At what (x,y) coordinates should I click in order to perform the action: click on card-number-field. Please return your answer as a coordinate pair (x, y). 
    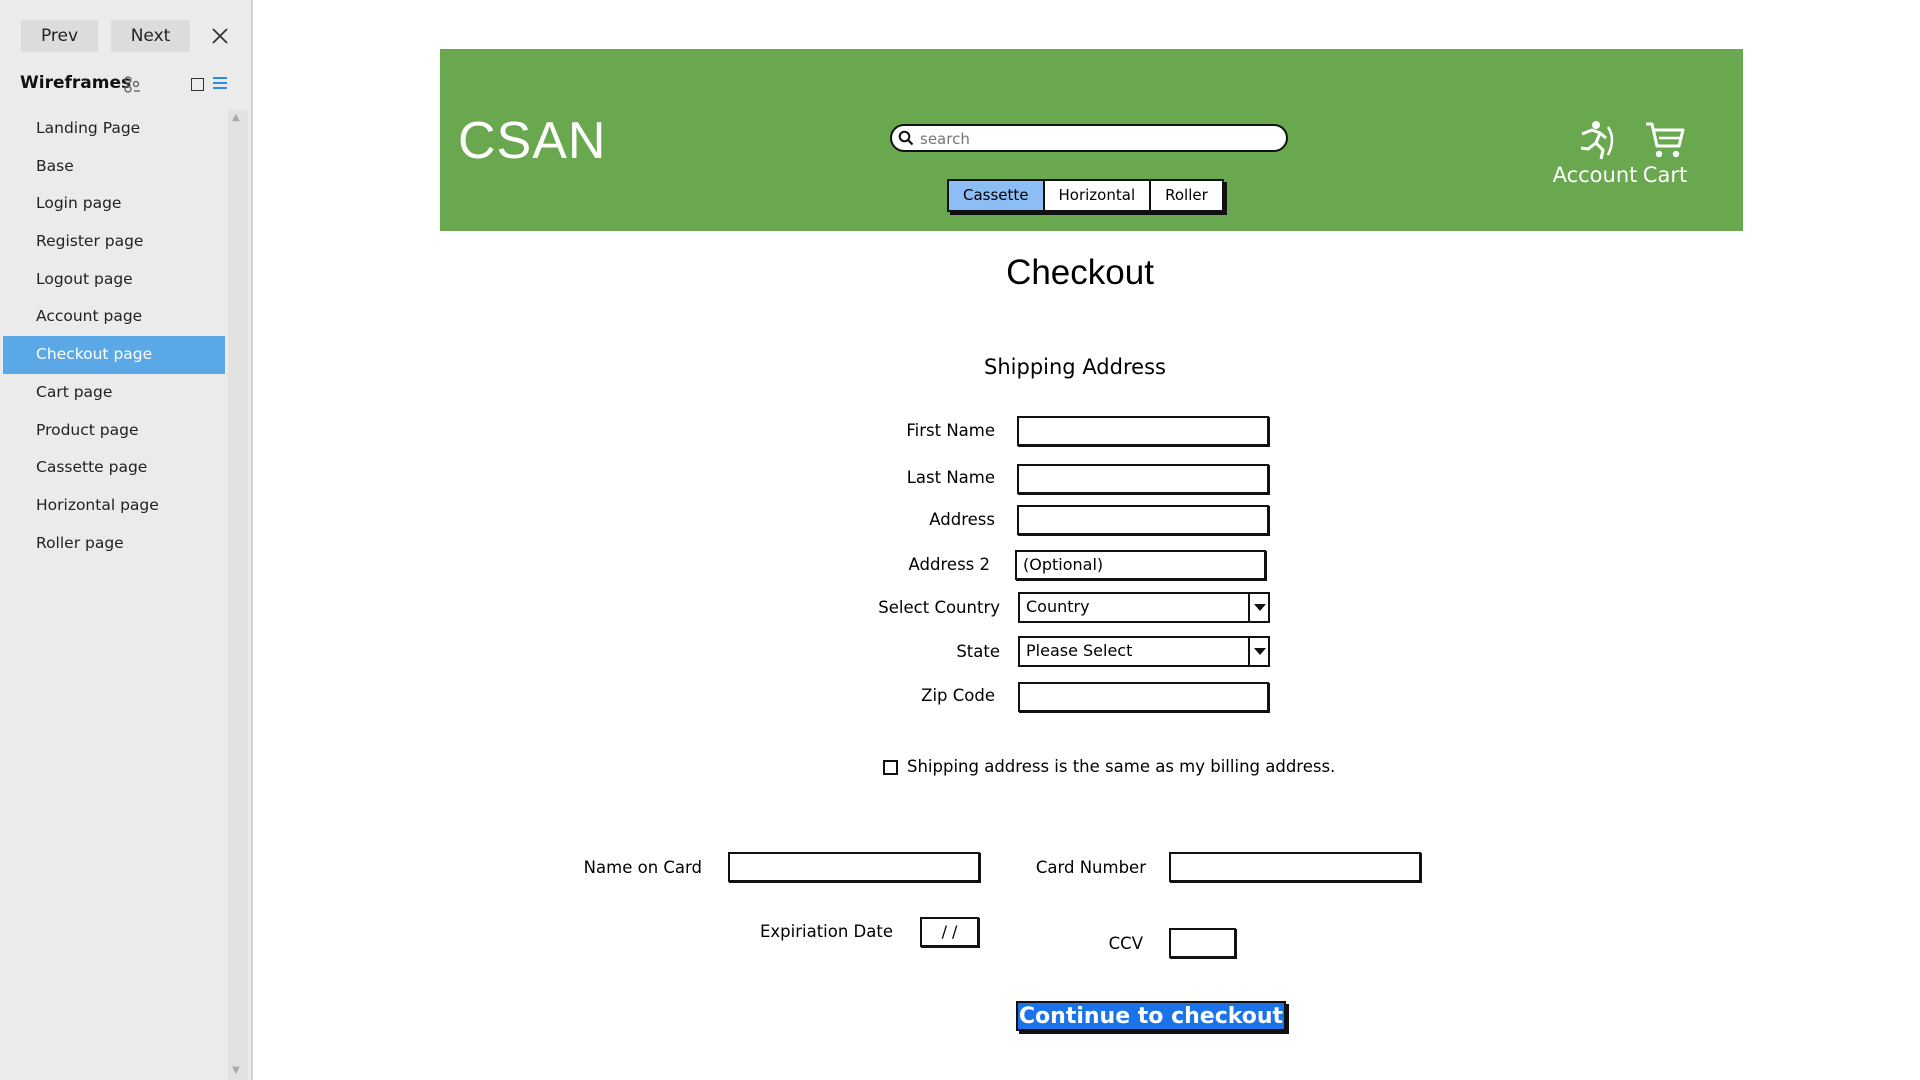
    Looking at the image, I should click on (1295, 867).